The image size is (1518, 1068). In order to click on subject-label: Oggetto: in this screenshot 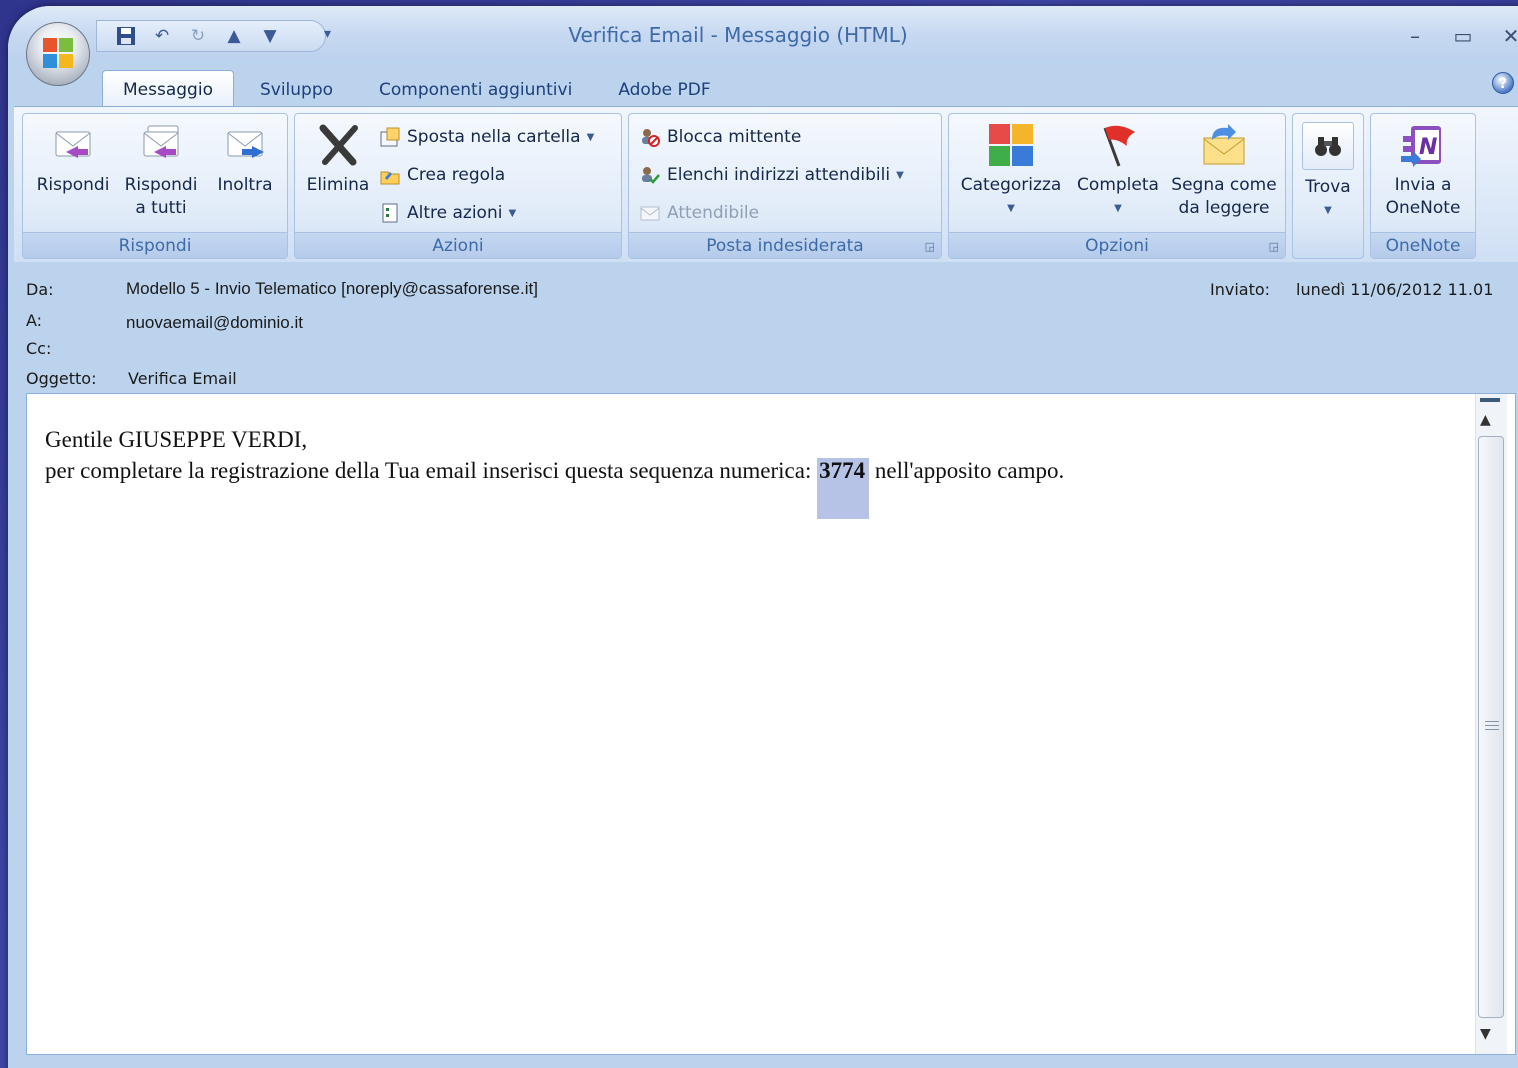, I will do `click(61, 378)`.